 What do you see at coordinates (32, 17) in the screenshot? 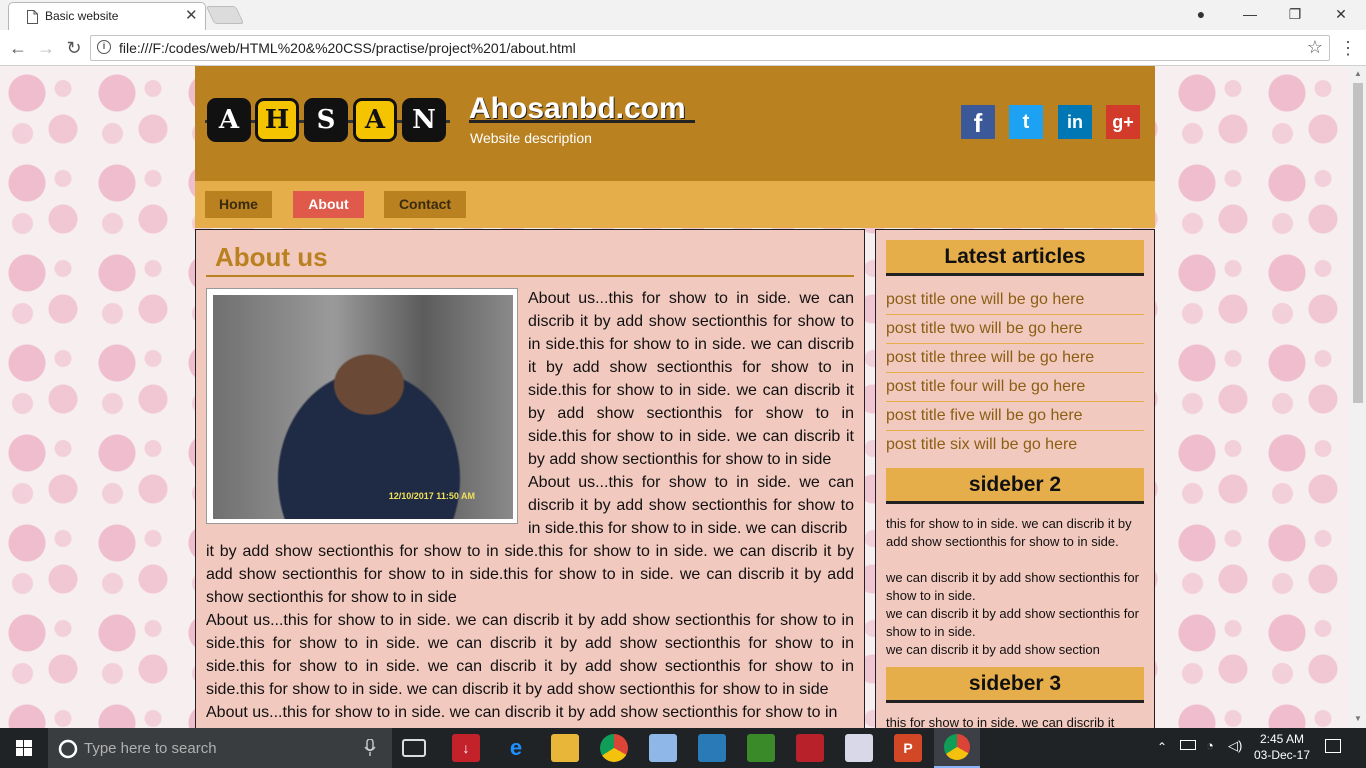
I see `document-icon` at bounding box center [32, 17].